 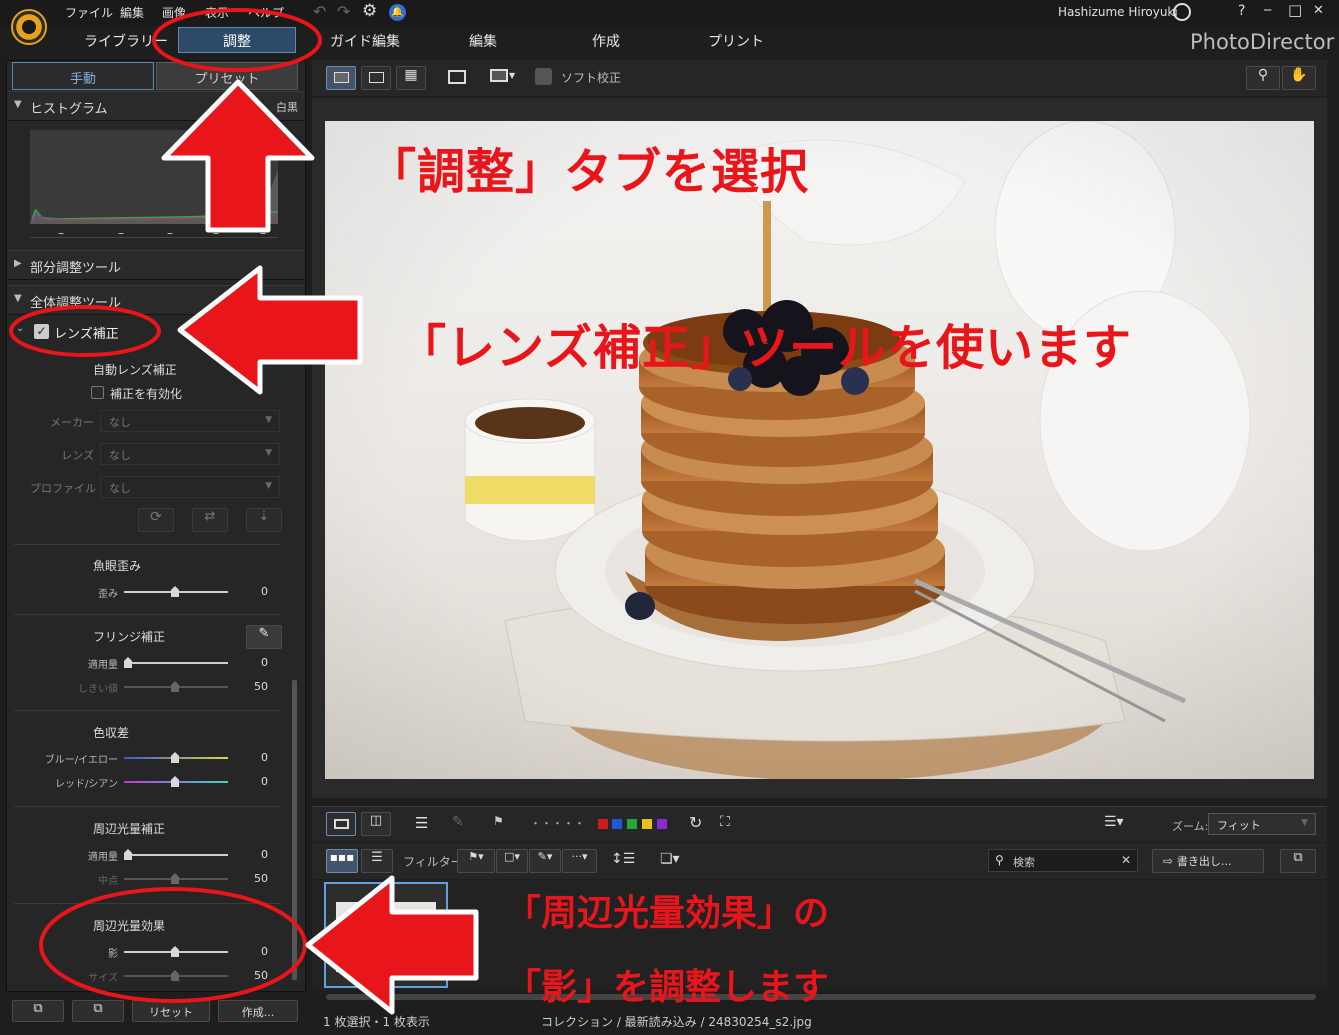 What do you see at coordinates (154, 332) in the screenshot?
I see `lens-section-header: ⌄ ✓ レンズ補正` at bounding box center [154, 332].